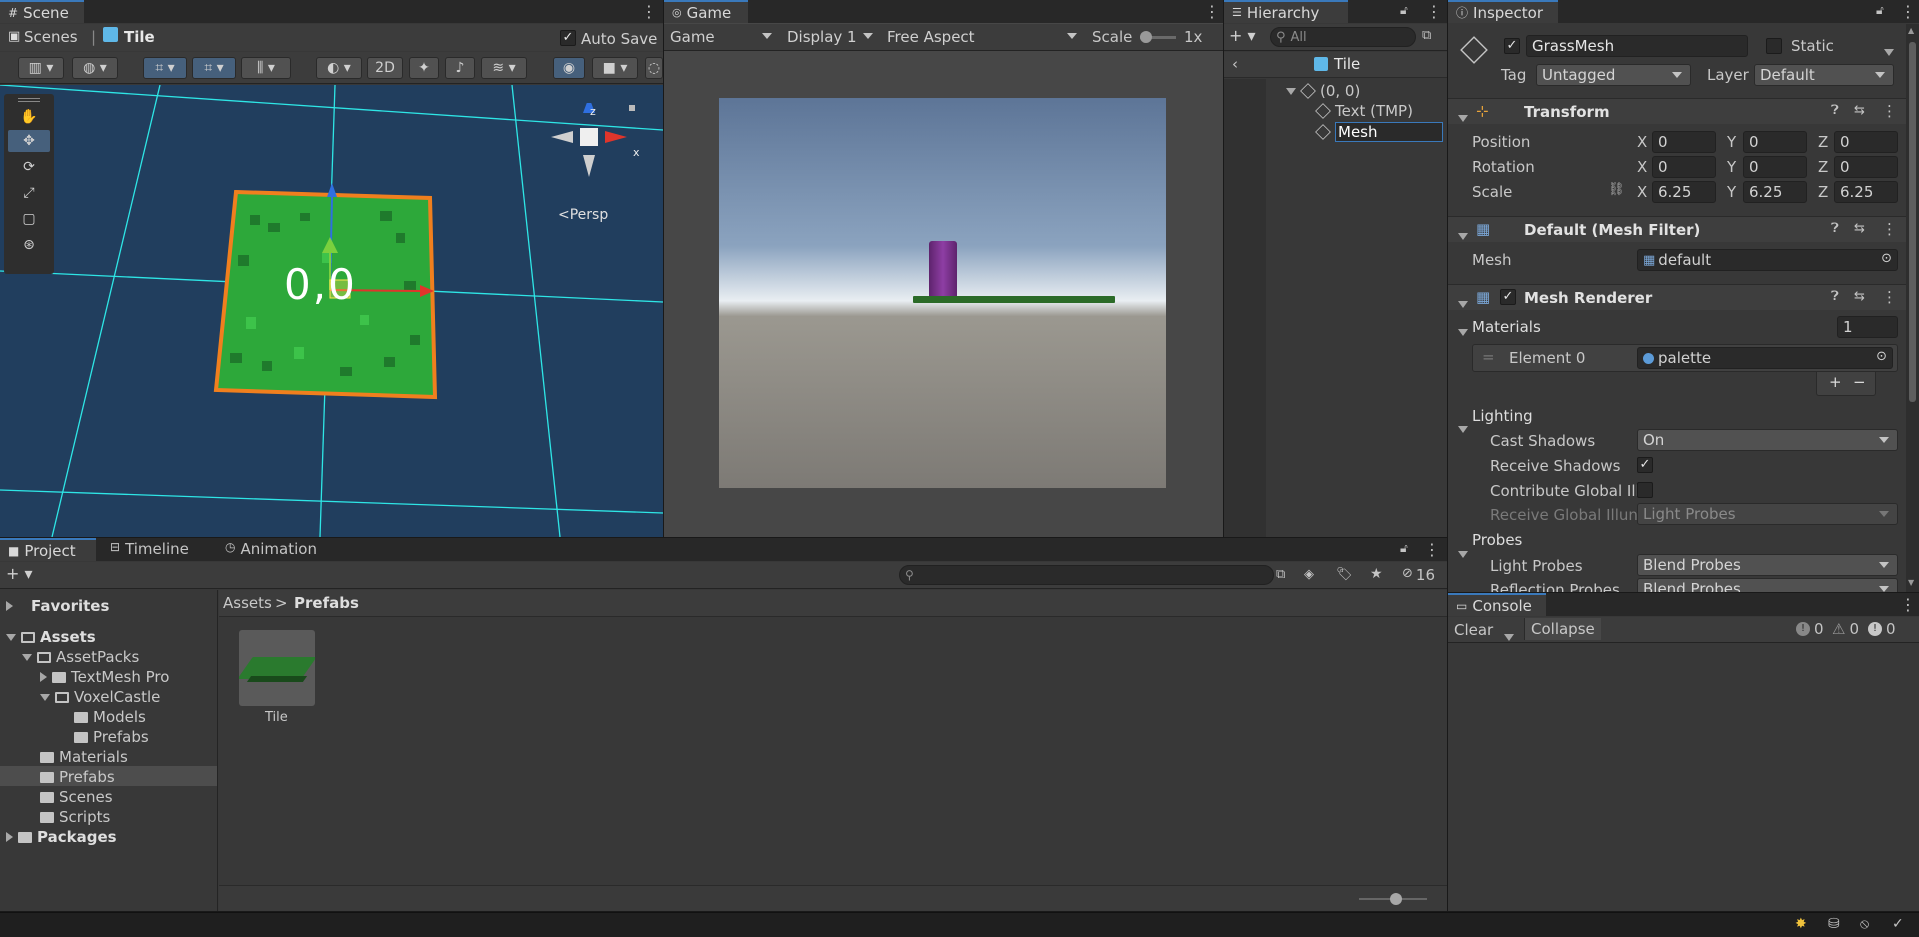 This screenshot has height=937, width=1919. I want to click on help-icon: ❓︎, so click(1835, 296).